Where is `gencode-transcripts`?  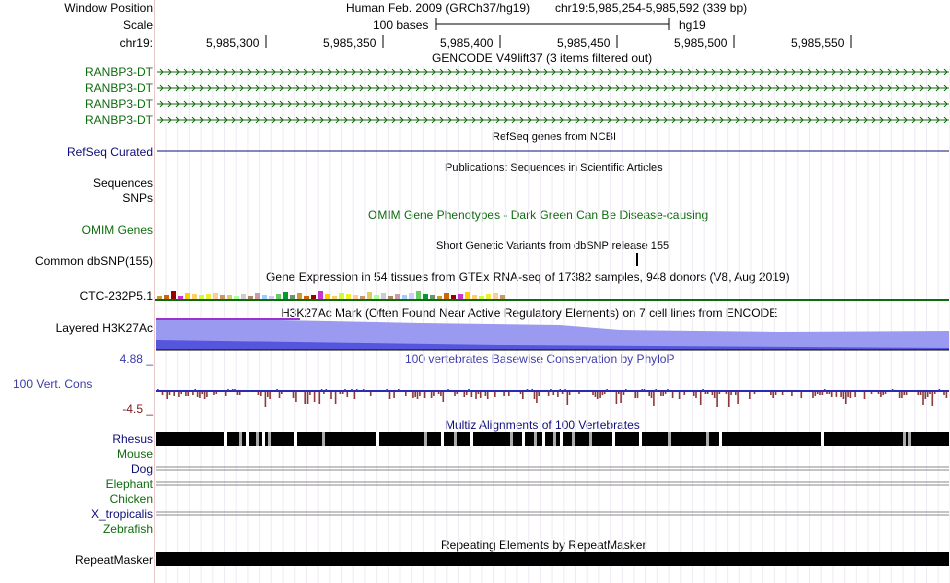
gencode-transcripts is located at coordinates (553, 96).